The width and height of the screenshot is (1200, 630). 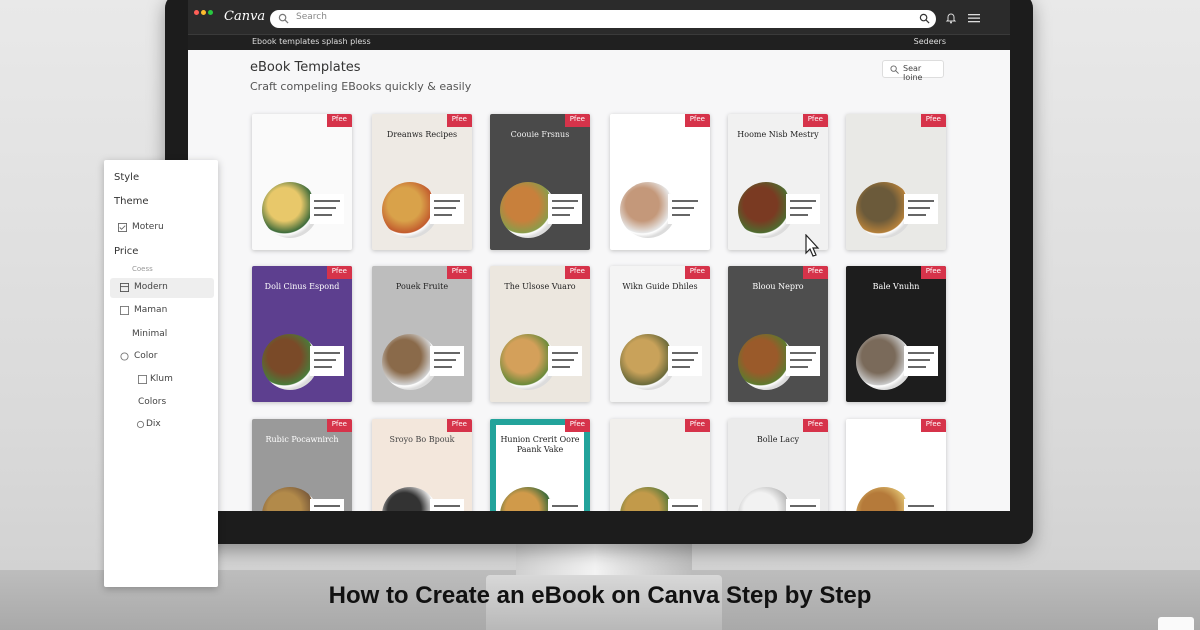 I want to click on sort-icon, so click(x=894, y=69).